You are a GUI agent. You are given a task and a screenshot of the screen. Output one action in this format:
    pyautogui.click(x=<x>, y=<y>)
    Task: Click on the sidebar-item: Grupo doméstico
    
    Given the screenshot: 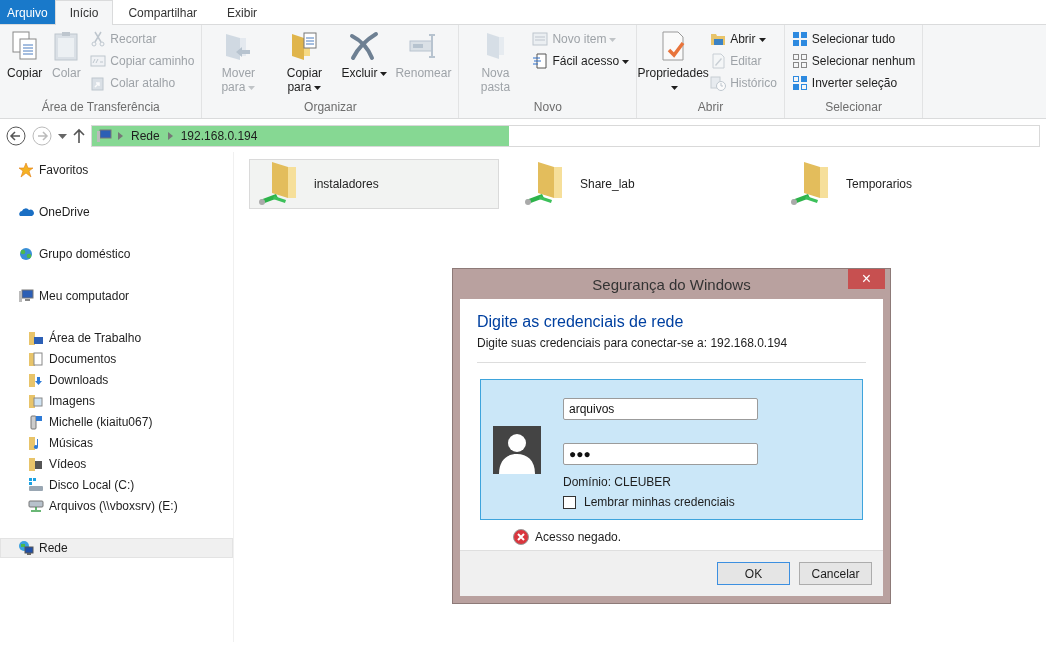 What is the action you would take?
    pyautogui.click(x=116, y=254)
    